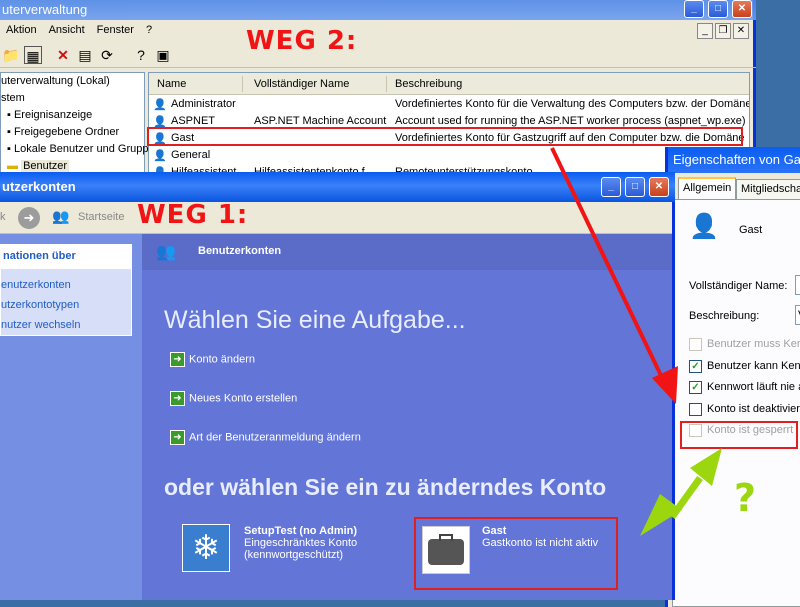 The image size is (800, 607). I want to click on mdi-controls: _ ❐ ✕, so click(725, 31).